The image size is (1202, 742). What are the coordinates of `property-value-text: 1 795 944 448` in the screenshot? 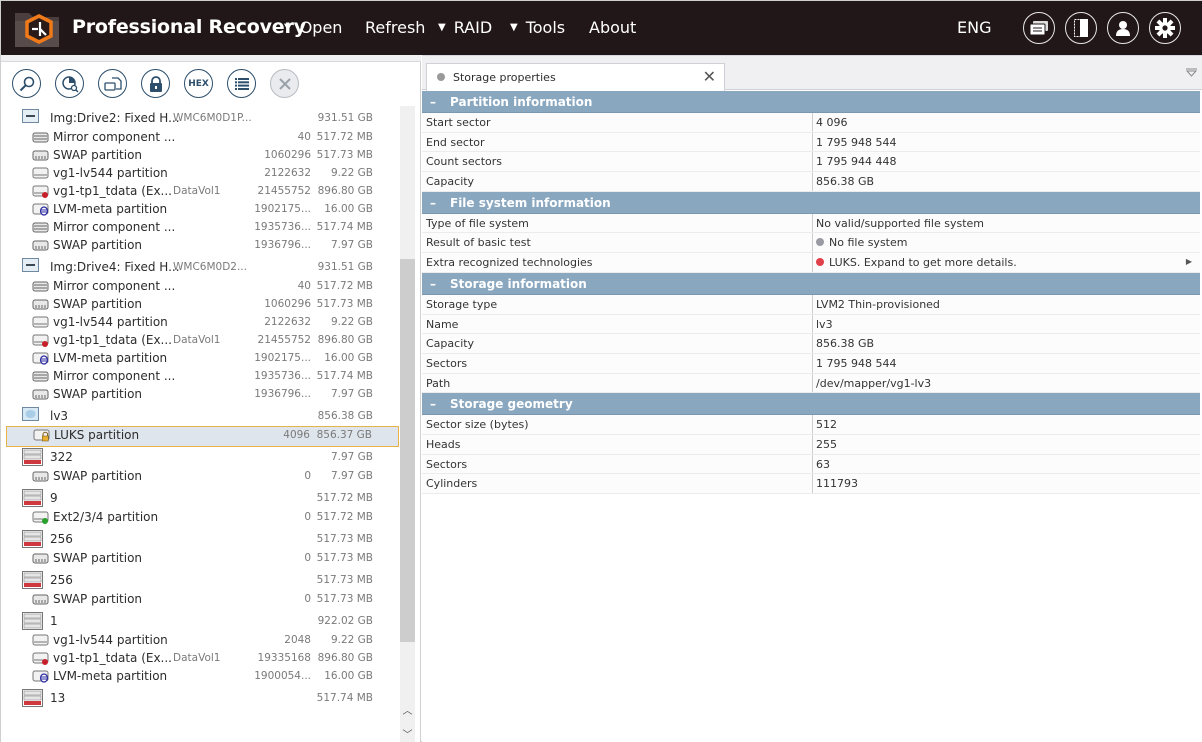 It's located at (856, 162).